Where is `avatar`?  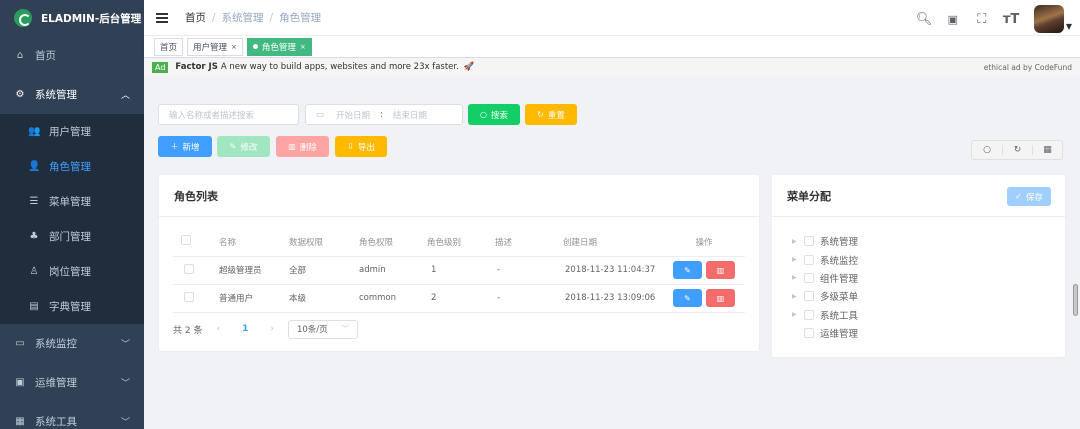
avatar is located at coordinates (1048, 19).